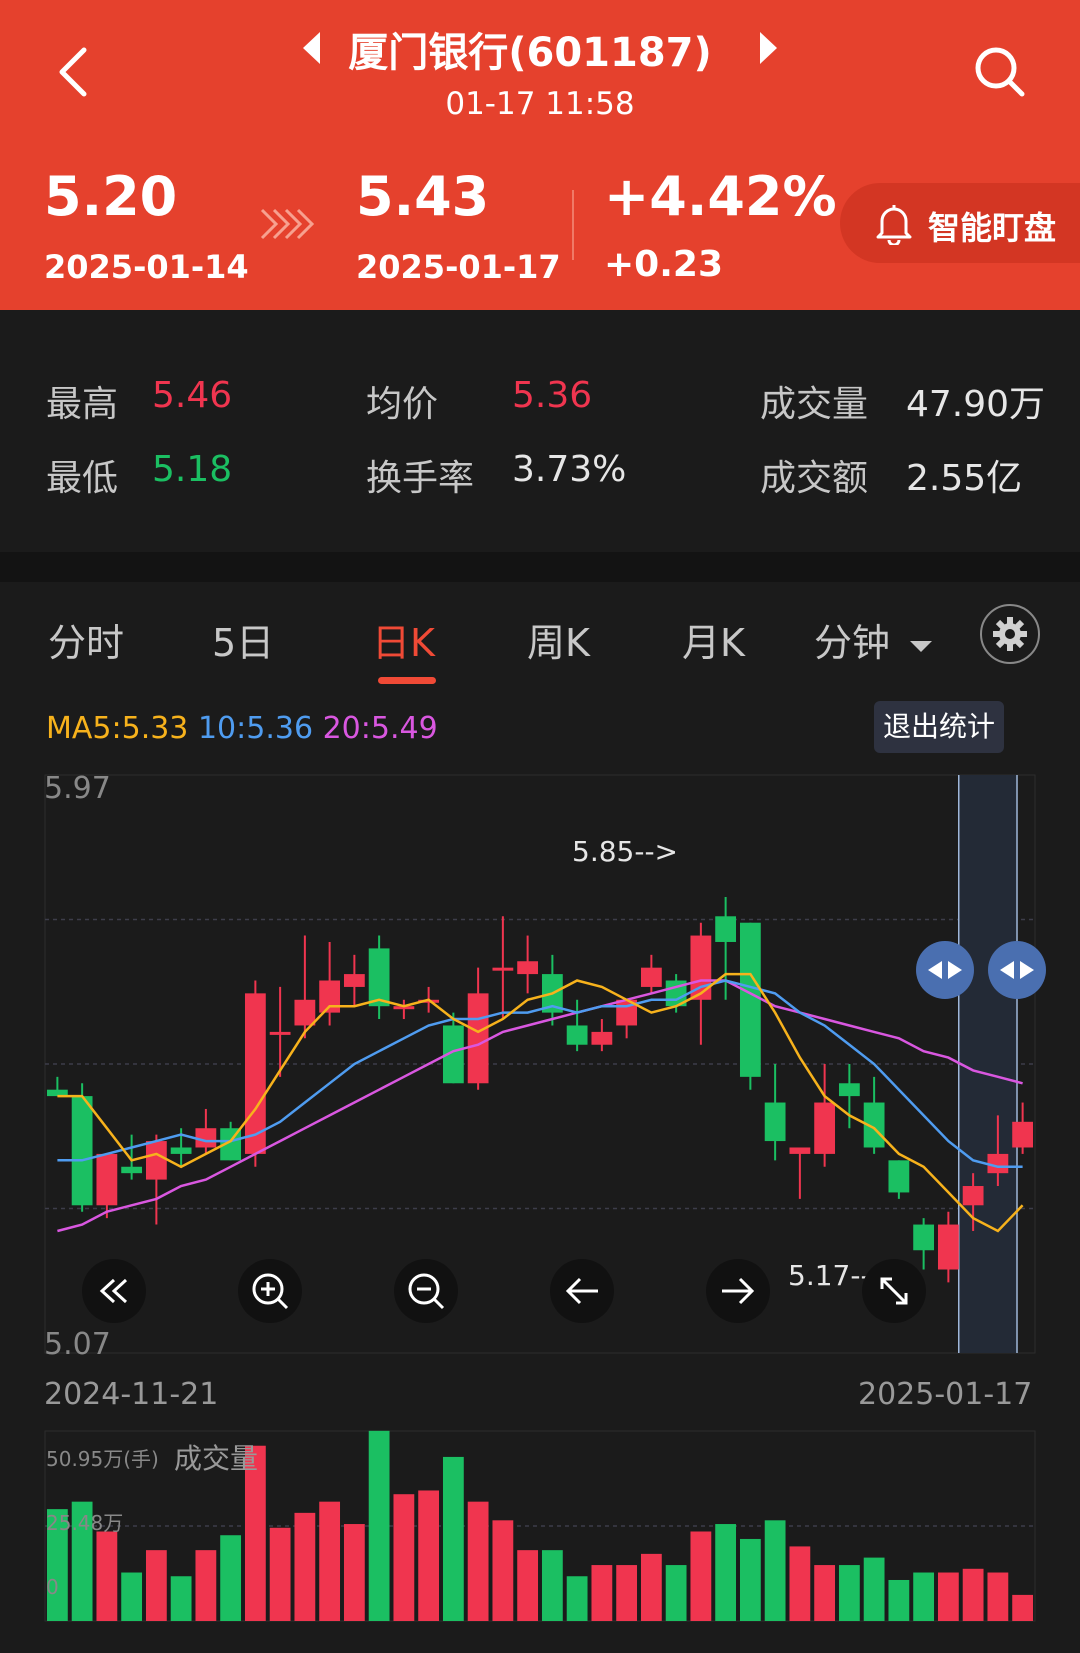 Image resolution: width=1080 pixels, height=1653 pixels. I want to click on smart-watch-button: 智能盯盘, so click(960, 223).